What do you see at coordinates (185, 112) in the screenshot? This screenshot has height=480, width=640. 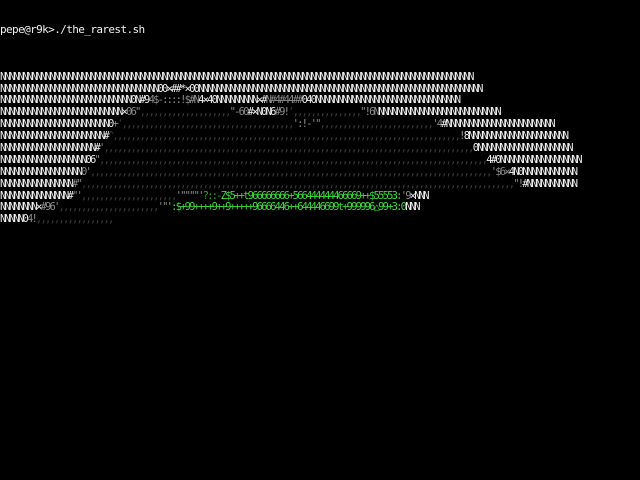 I see `output-segment: ,,,,,,,,,,,,,,,,,,,,` at bounding box center [185, 112].